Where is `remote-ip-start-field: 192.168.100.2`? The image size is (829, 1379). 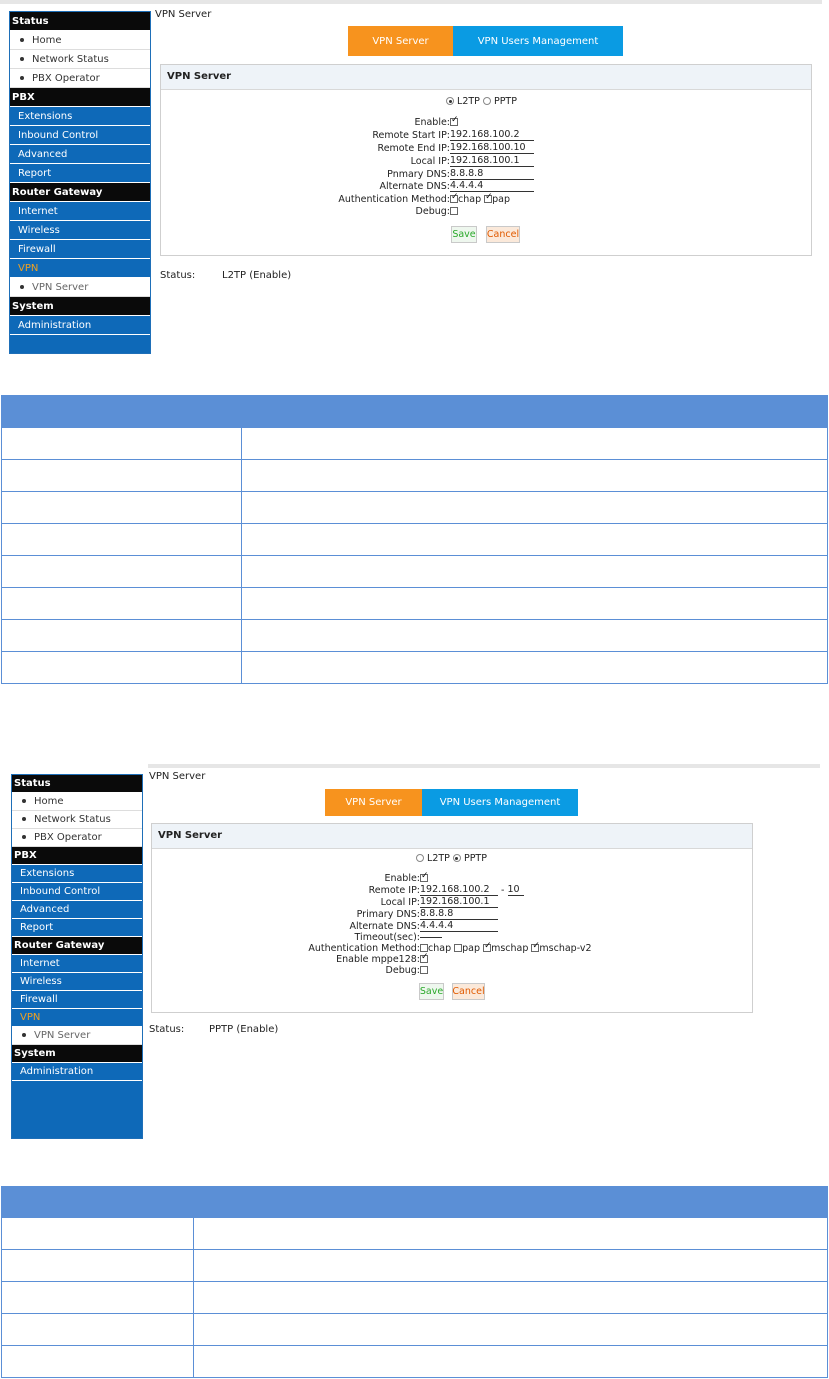
remote-ip-start-field: 192.168.100.2 is located at coordinates (459, 890).